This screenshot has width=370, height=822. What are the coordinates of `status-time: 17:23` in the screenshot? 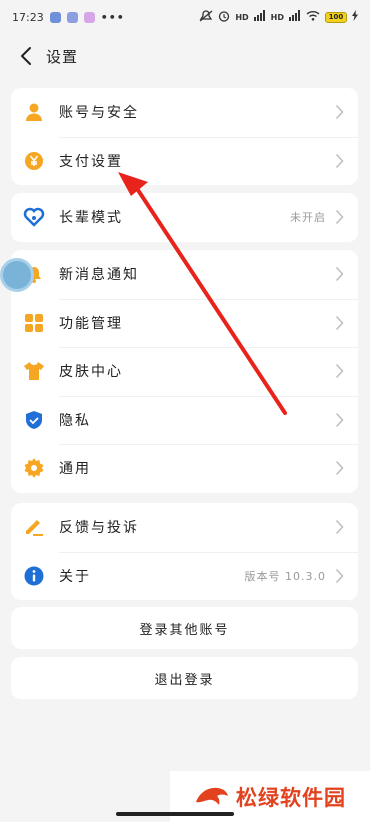 It's located at (28, 17).